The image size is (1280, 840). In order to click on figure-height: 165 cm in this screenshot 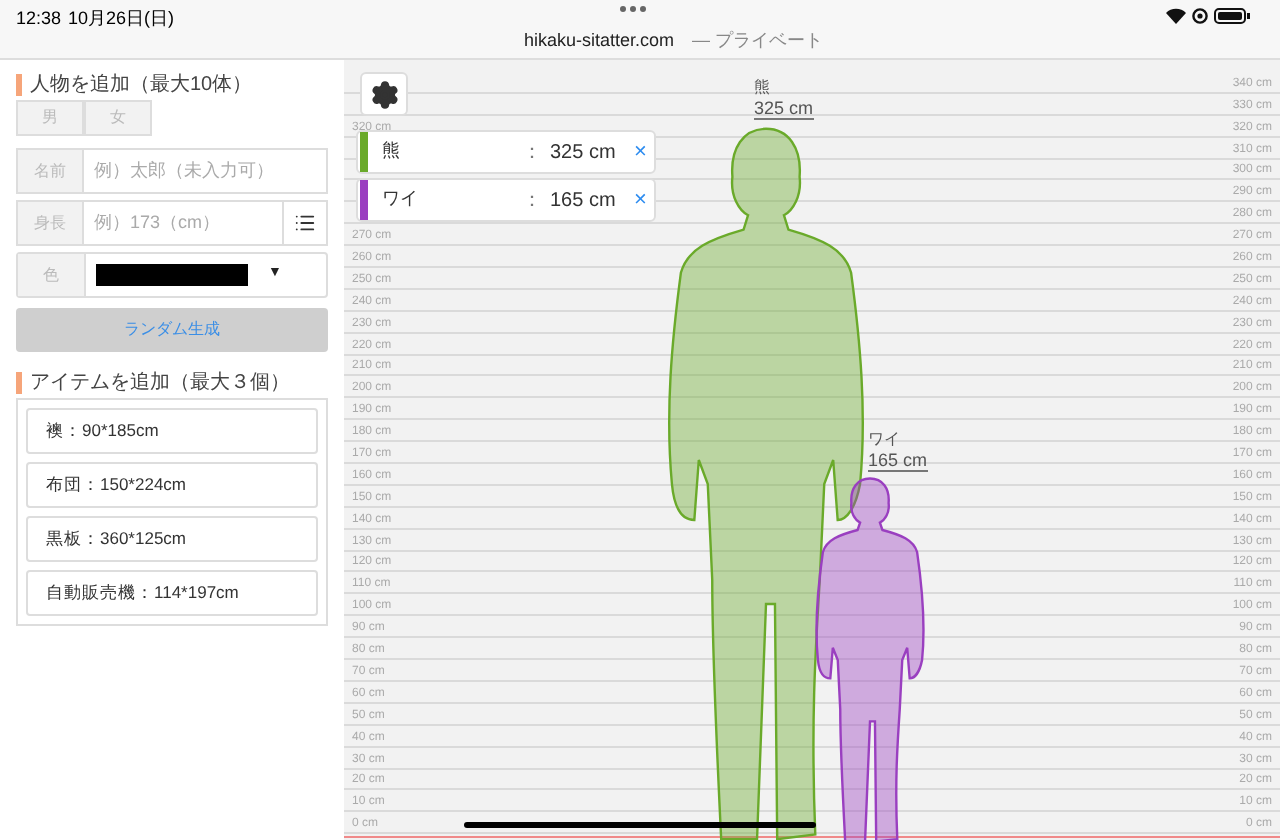, I will do `click(898, 461)`.